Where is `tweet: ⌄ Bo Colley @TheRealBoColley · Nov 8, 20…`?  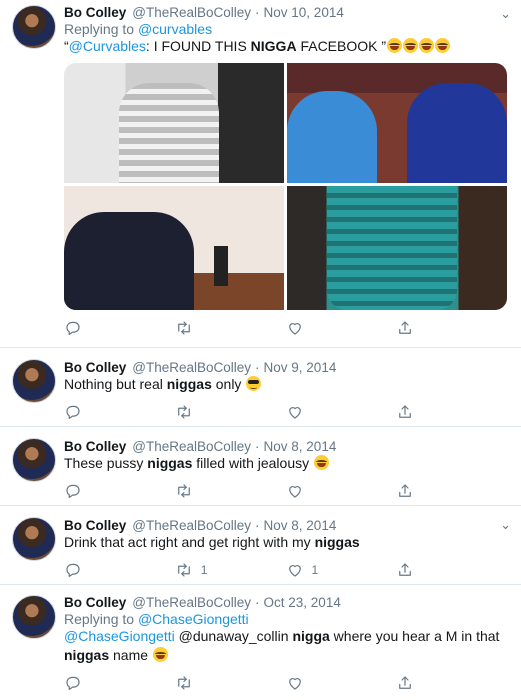 tweet: ⌄ Bo Colley @TheRealBoColley · Nov 8, 20… is located at coordinates (260, 545).